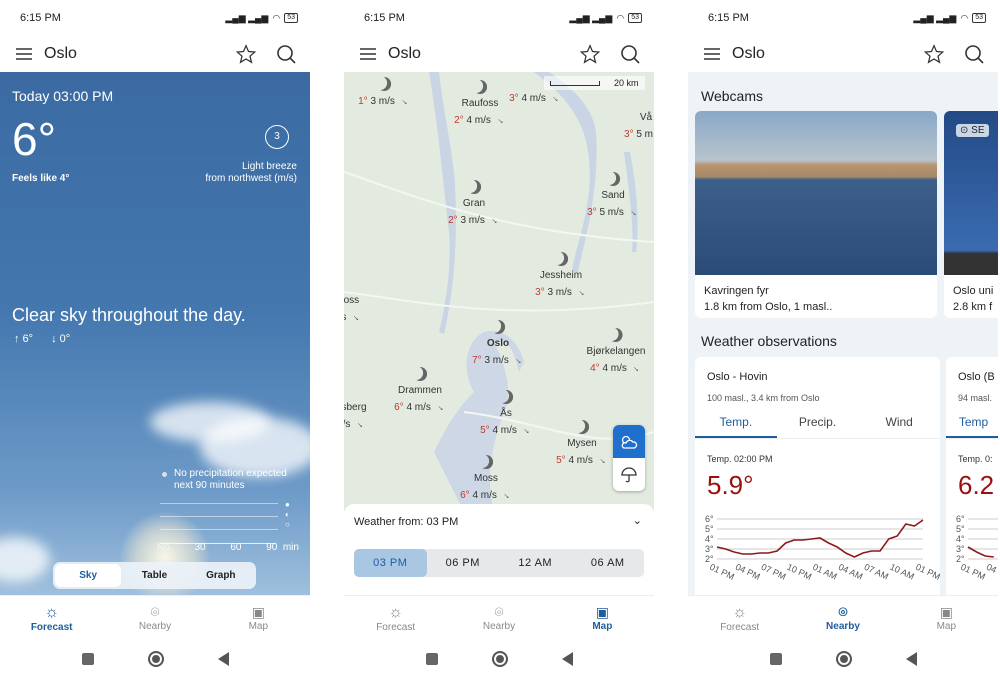  What do you see at coordinates (972, 130) in the screenshot?
I see `direction-badge: ⊙ SE` at bounding box center [972, 130].